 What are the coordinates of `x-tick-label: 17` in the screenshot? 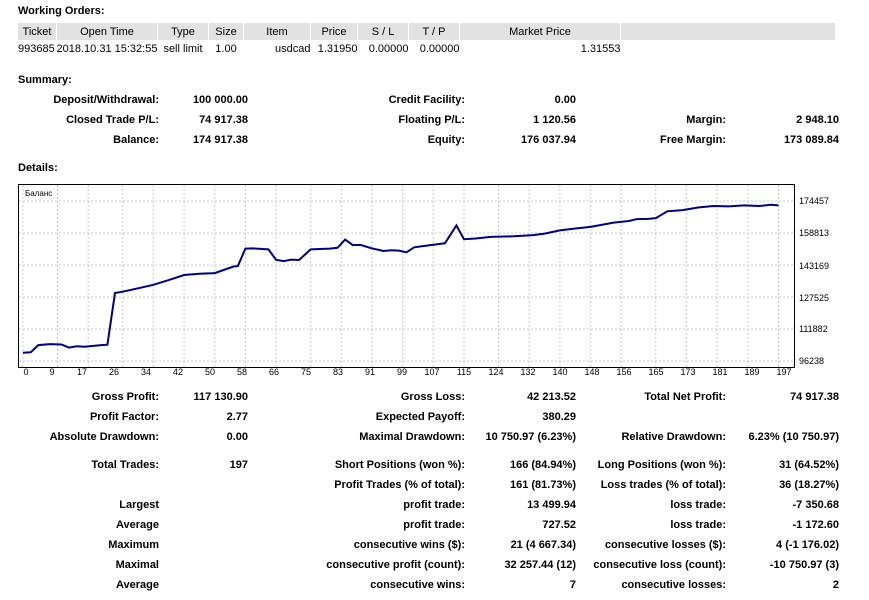 It's located at (81, 372).